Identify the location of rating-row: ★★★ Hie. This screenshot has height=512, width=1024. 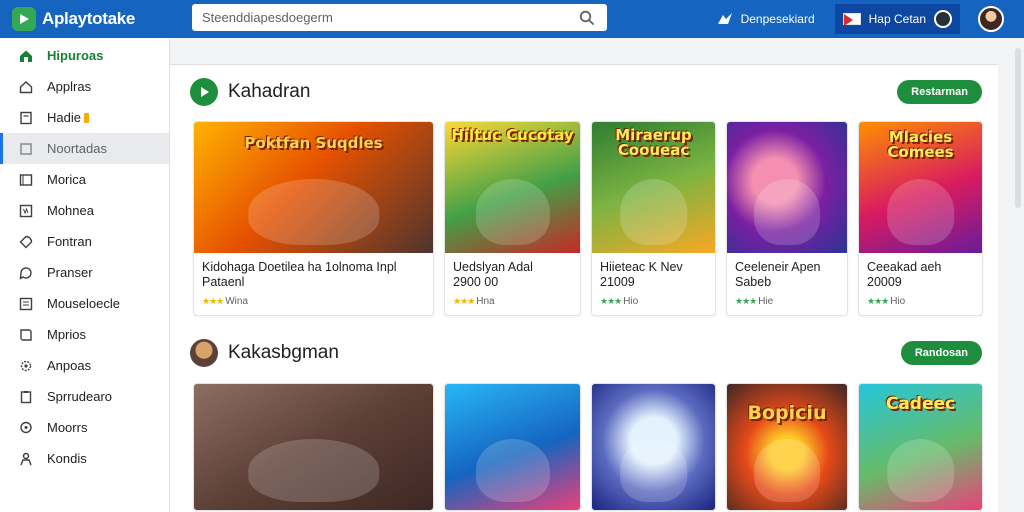
(787, 301).